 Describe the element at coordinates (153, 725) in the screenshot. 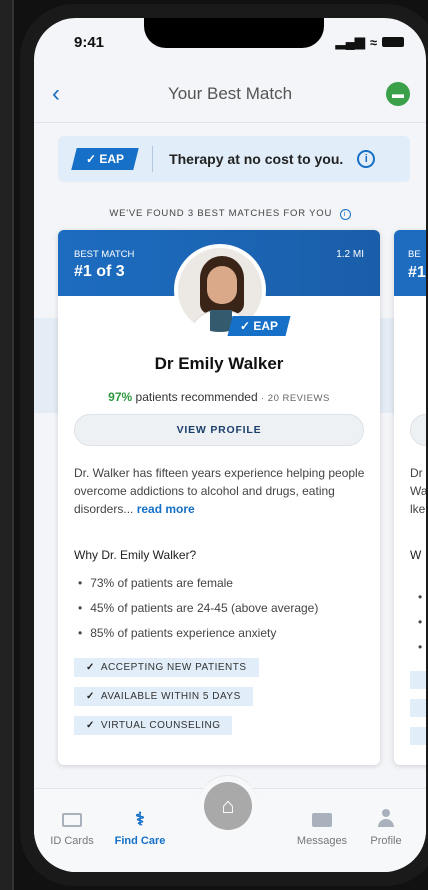

I see `feature-tag: ✓ VIRTUAL COUNSELING` at that location.